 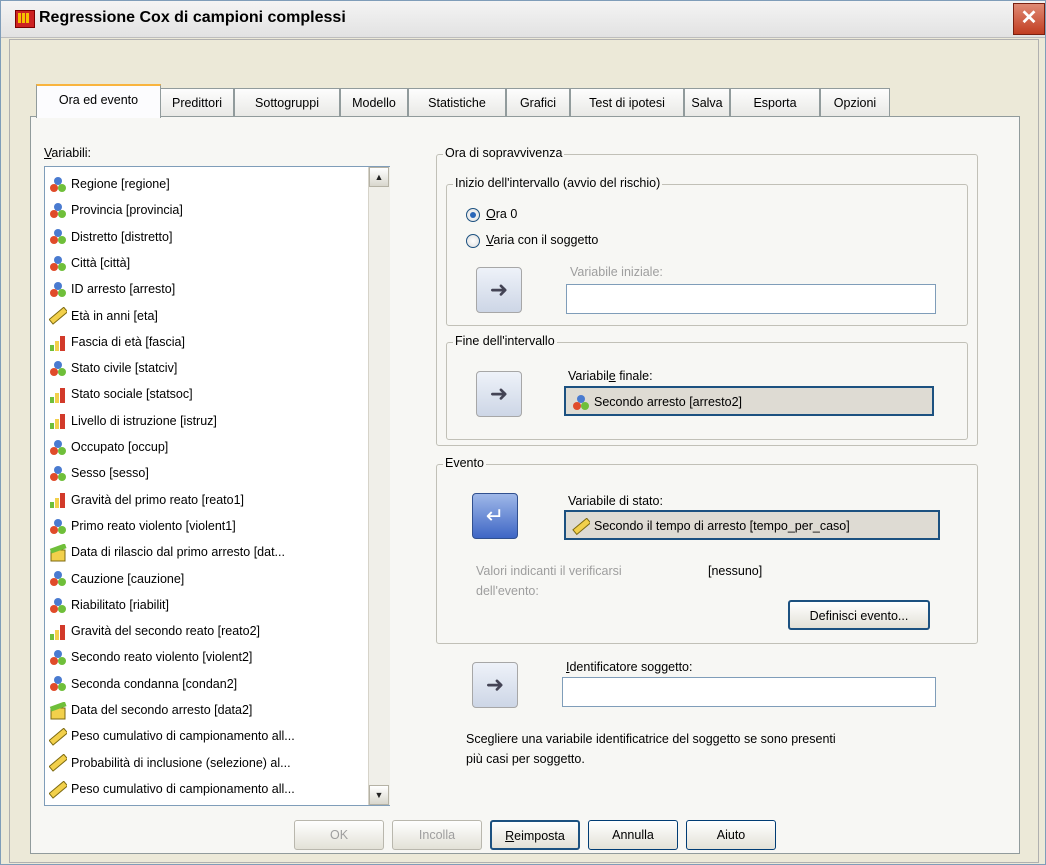 I want to click on start-variable-label: Variabile iniziale:, so click(x=616, y=272).